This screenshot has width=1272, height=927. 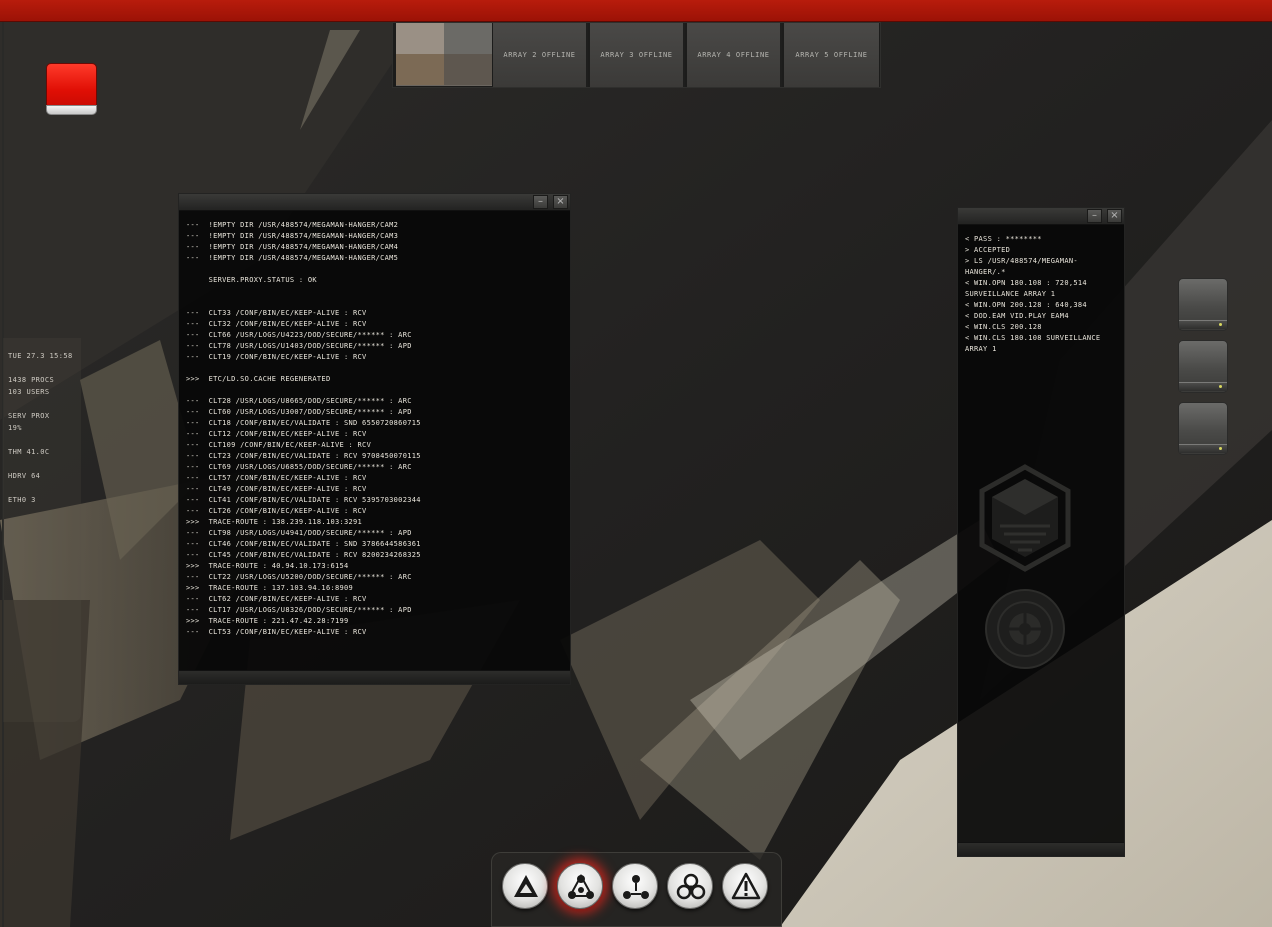 I want to click on status-eth: ETH0 3, so click(x=22, y=500).